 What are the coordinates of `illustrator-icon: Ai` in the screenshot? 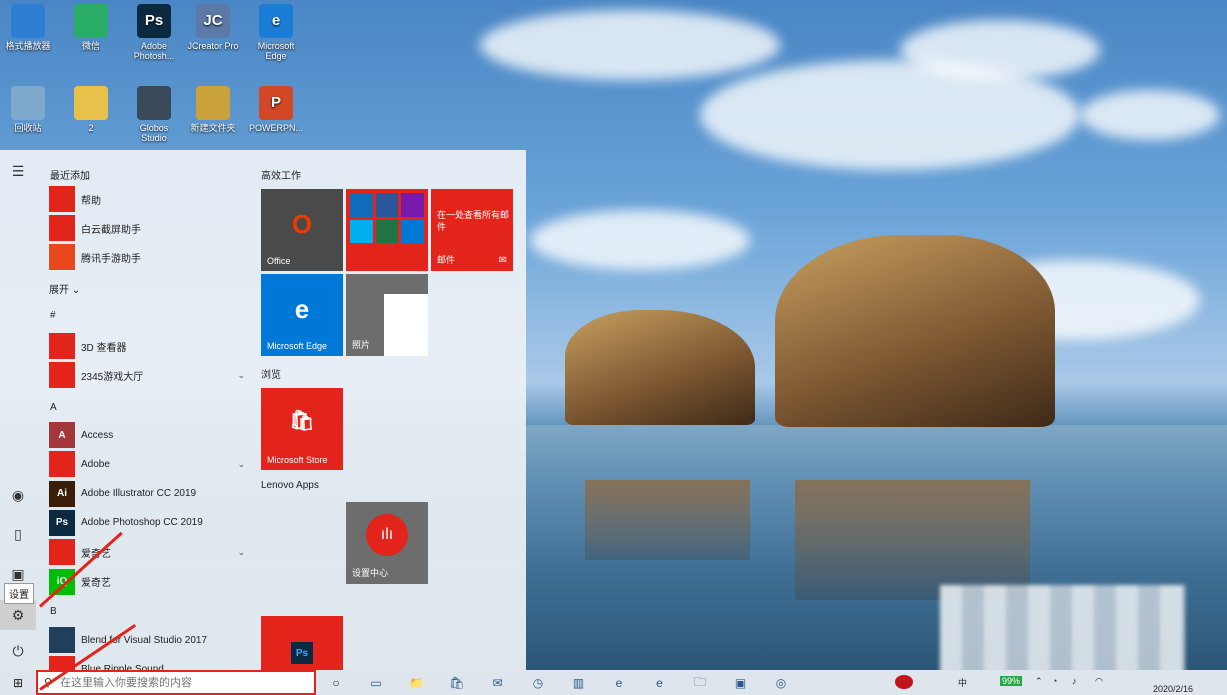 It's located at (62, 493).